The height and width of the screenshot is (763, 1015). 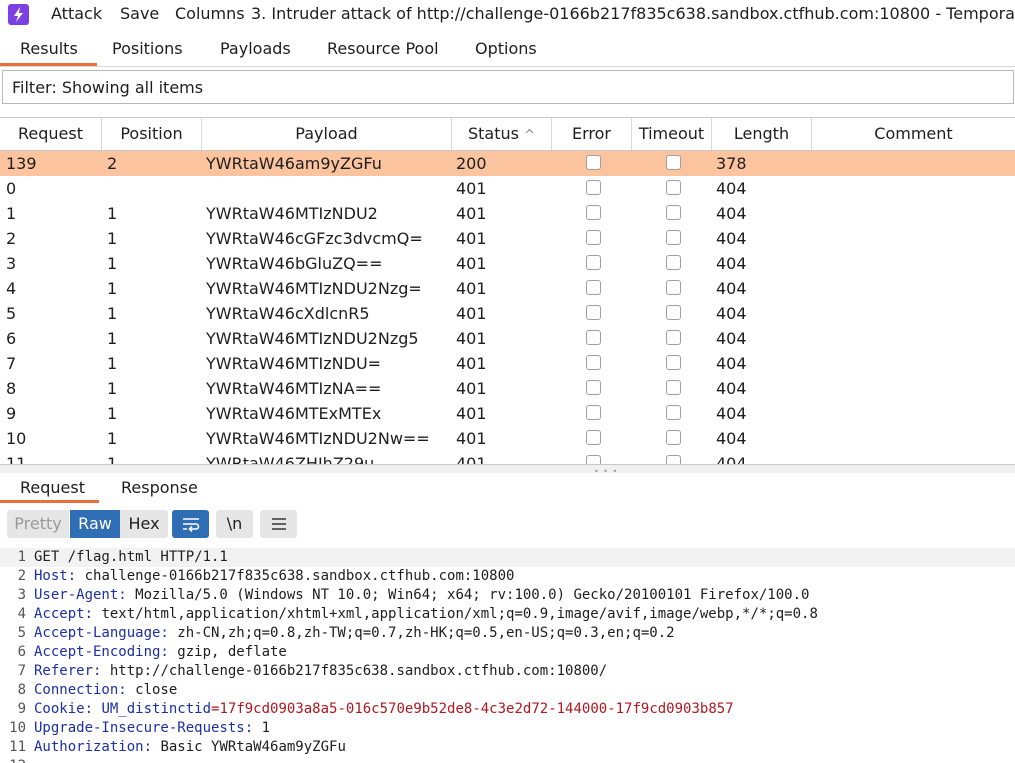 I want to click on column-header-request: Request, so click(x=51, y=134).